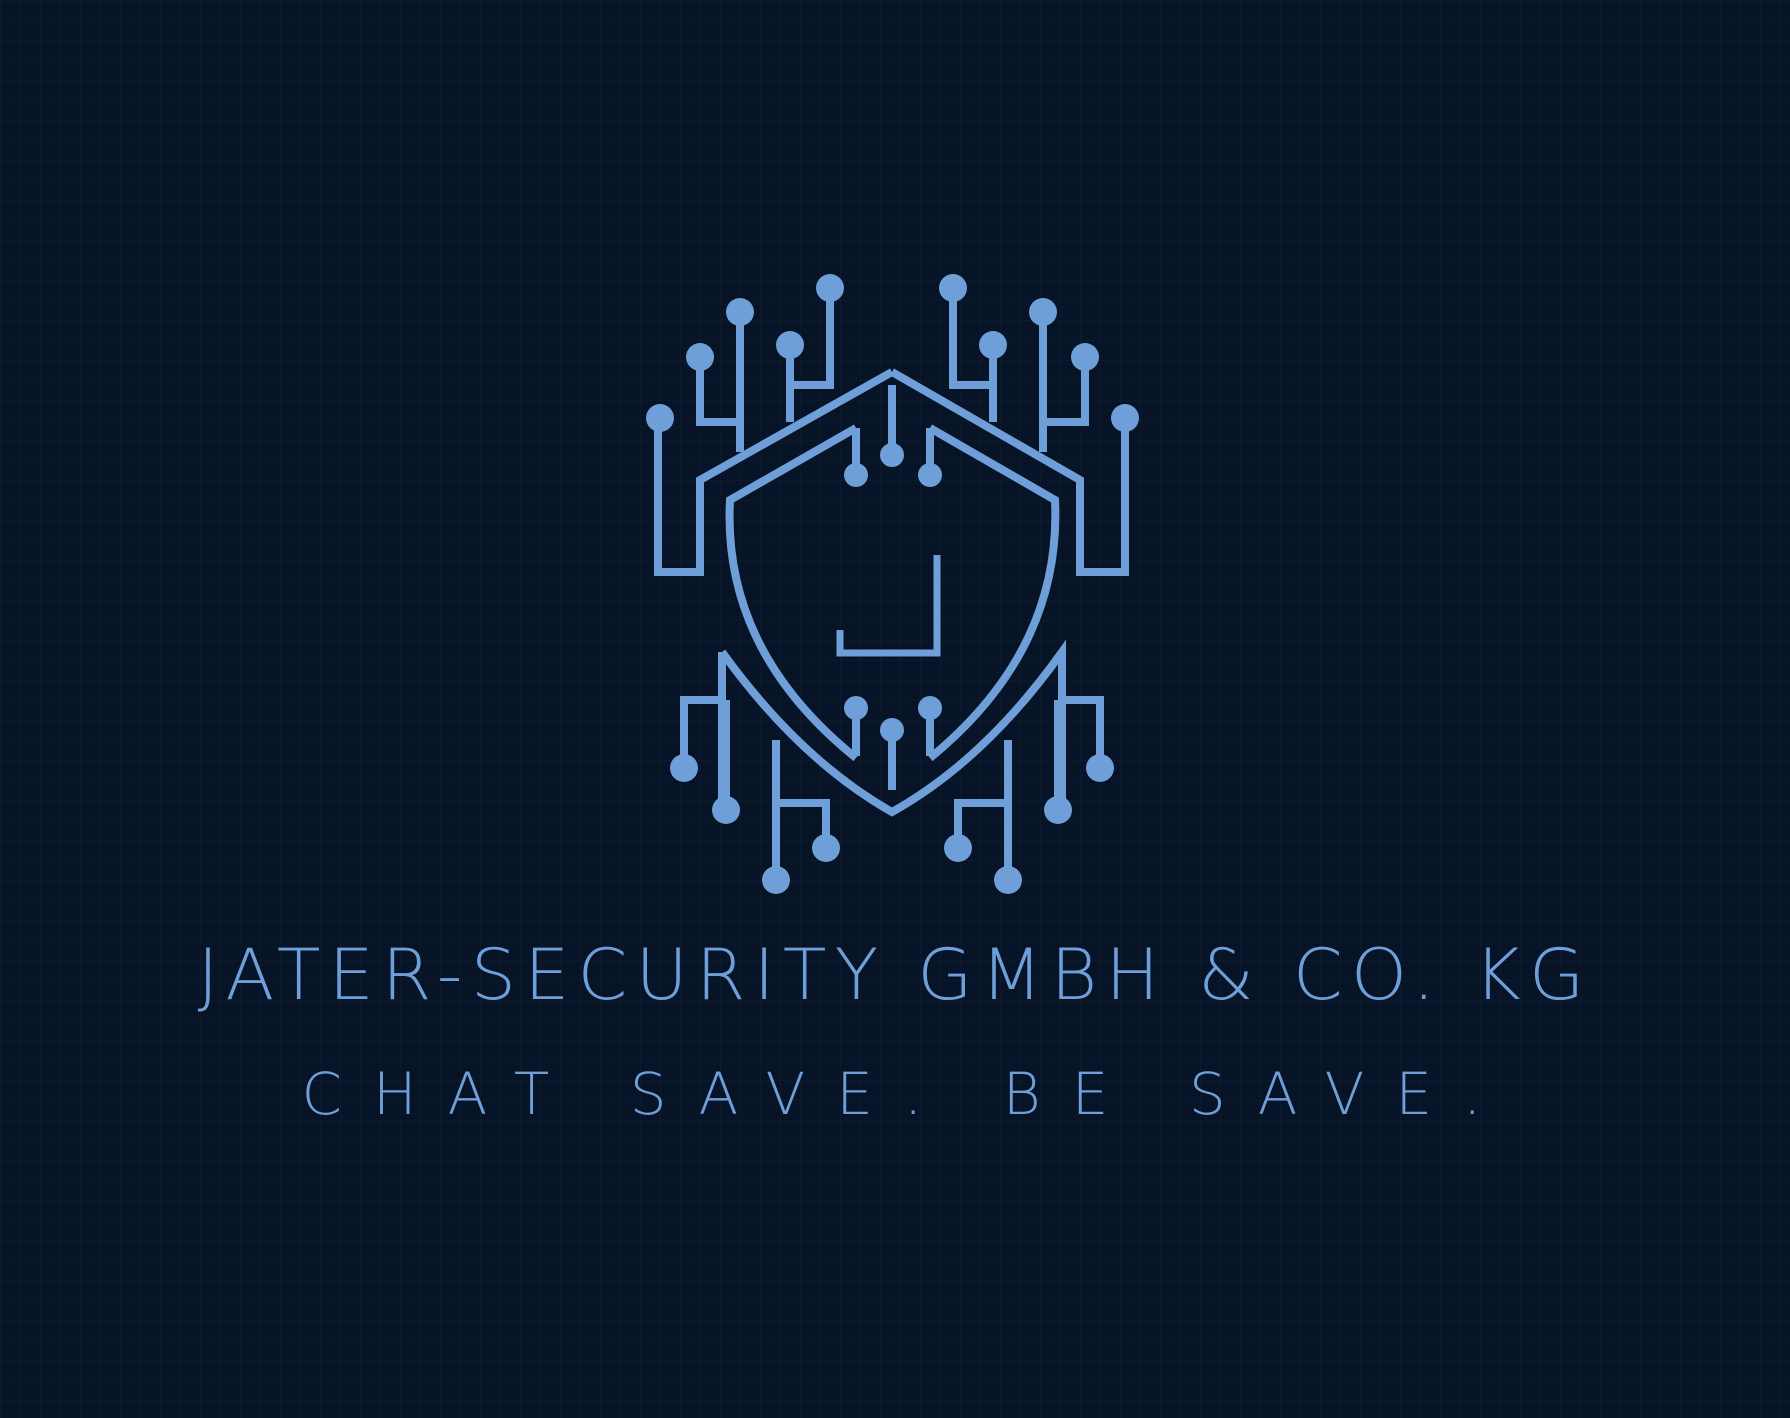 The width and height of the screenshot is (1790, 1418). Describe the element at coordinates (895, 975) in the screenshot. I see `company-name: JATER-SECURITY GMBH & CO. KG` at that location.